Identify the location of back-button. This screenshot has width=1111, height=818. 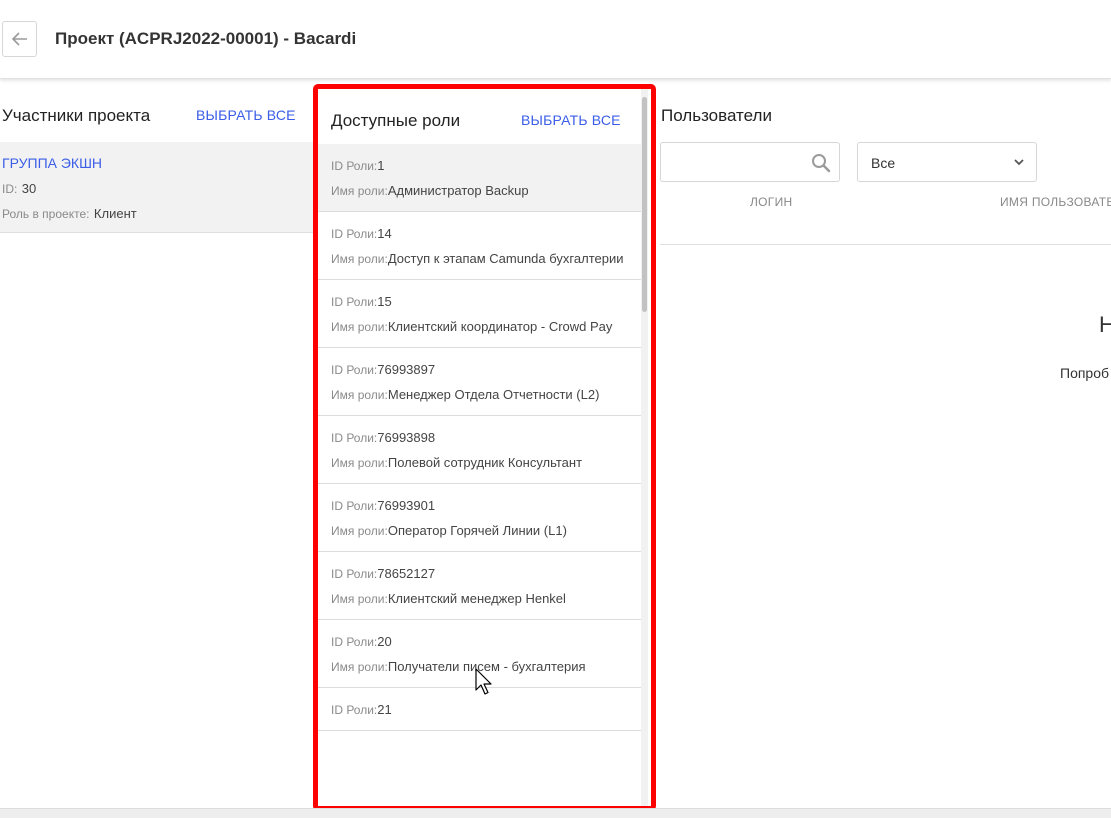
(19, 39).